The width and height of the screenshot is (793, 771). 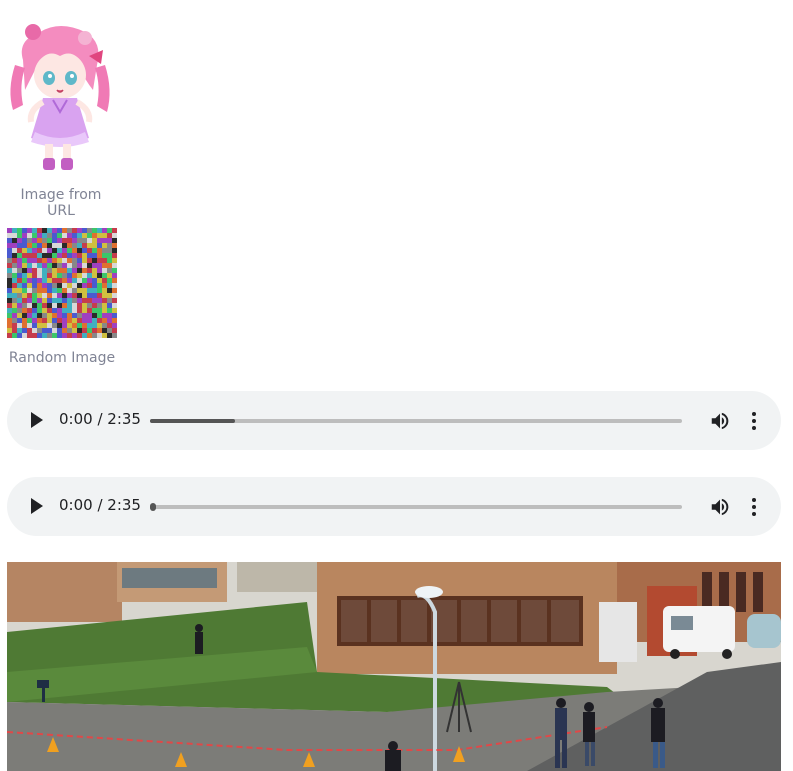 What do you see at coordinates (193, 421) in the screenshot?
I see `audio-progress-fill` at bounding box center [193, 421].